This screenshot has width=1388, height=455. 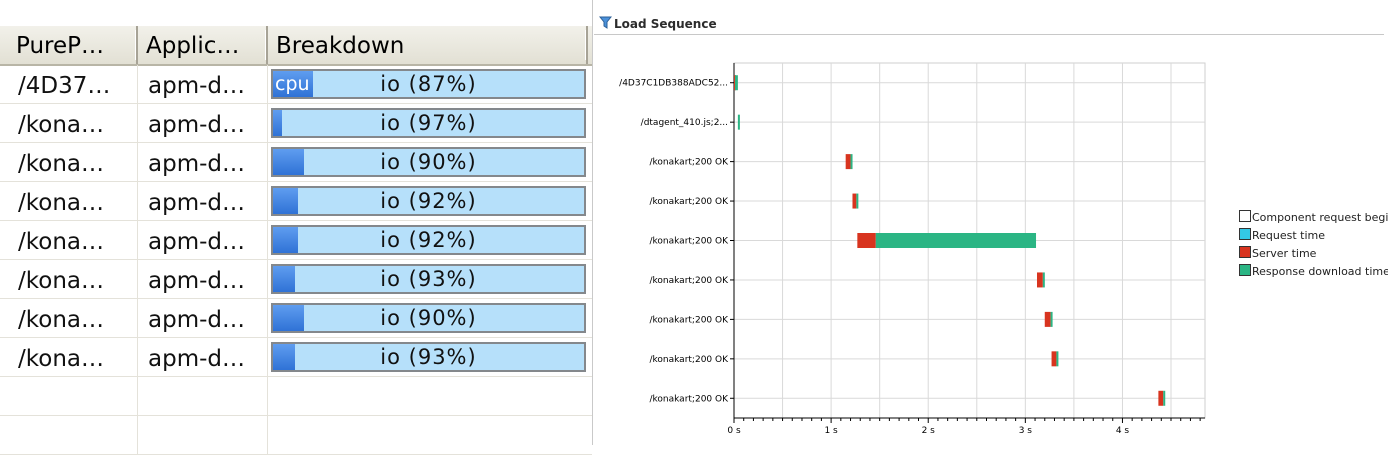 I want to click on x-tick-label: 4 s, so click(x=1123, y=431).